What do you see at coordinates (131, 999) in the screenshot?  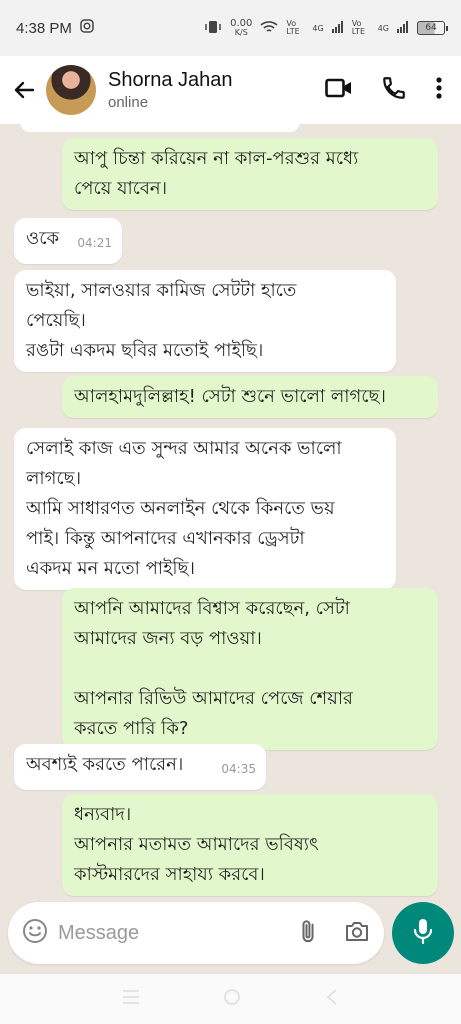 I see `menu-nav-icon` at bounding box center [131, 999].